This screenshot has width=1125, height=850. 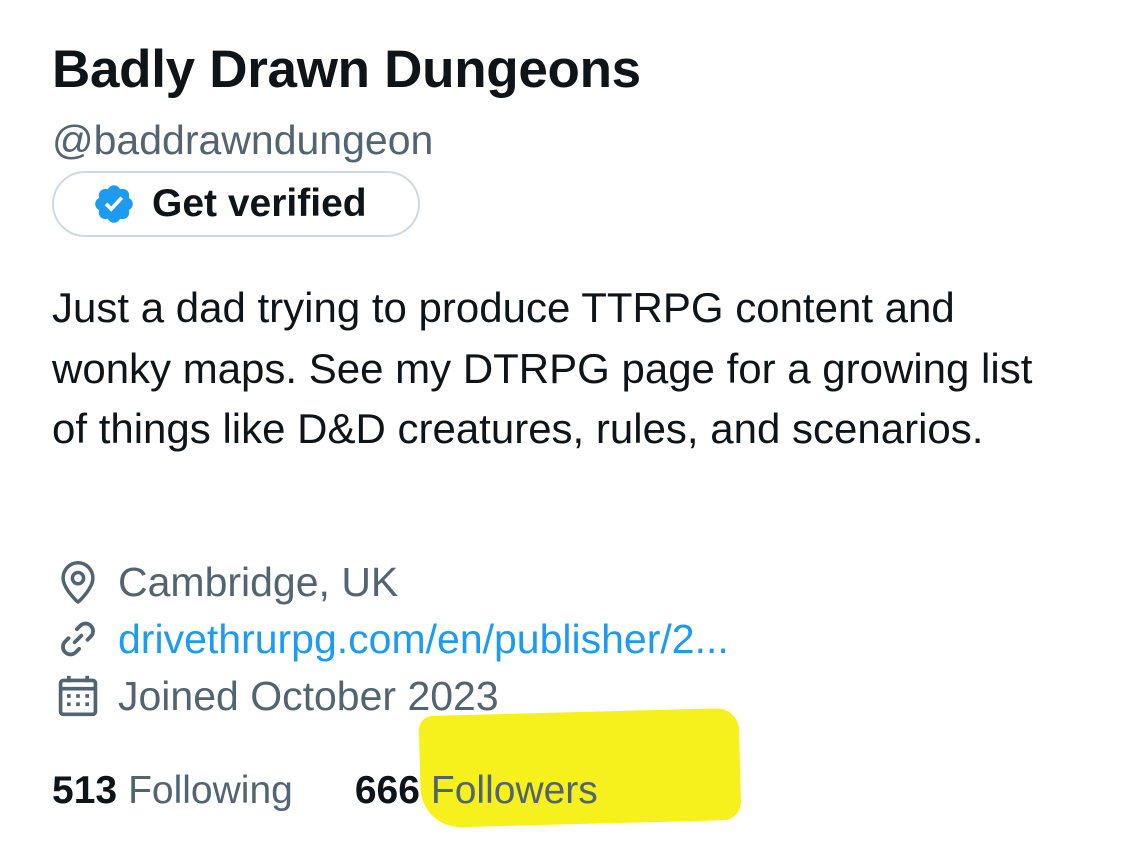 I want to click on get-verified-button: Get verified, so click(x=236, y=204).